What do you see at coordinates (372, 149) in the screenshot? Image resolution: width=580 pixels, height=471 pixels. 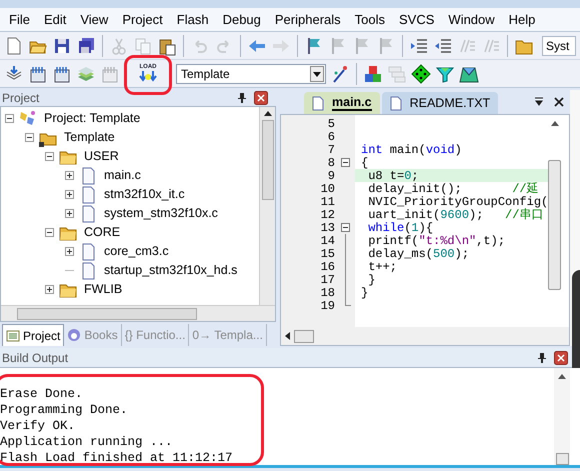 I see `code-text: int` at bounding box center [372, 149].